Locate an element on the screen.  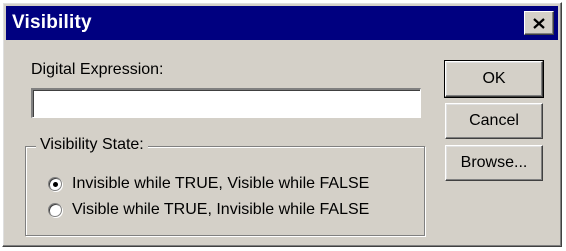
close-button is located at coordinates (539, 23).